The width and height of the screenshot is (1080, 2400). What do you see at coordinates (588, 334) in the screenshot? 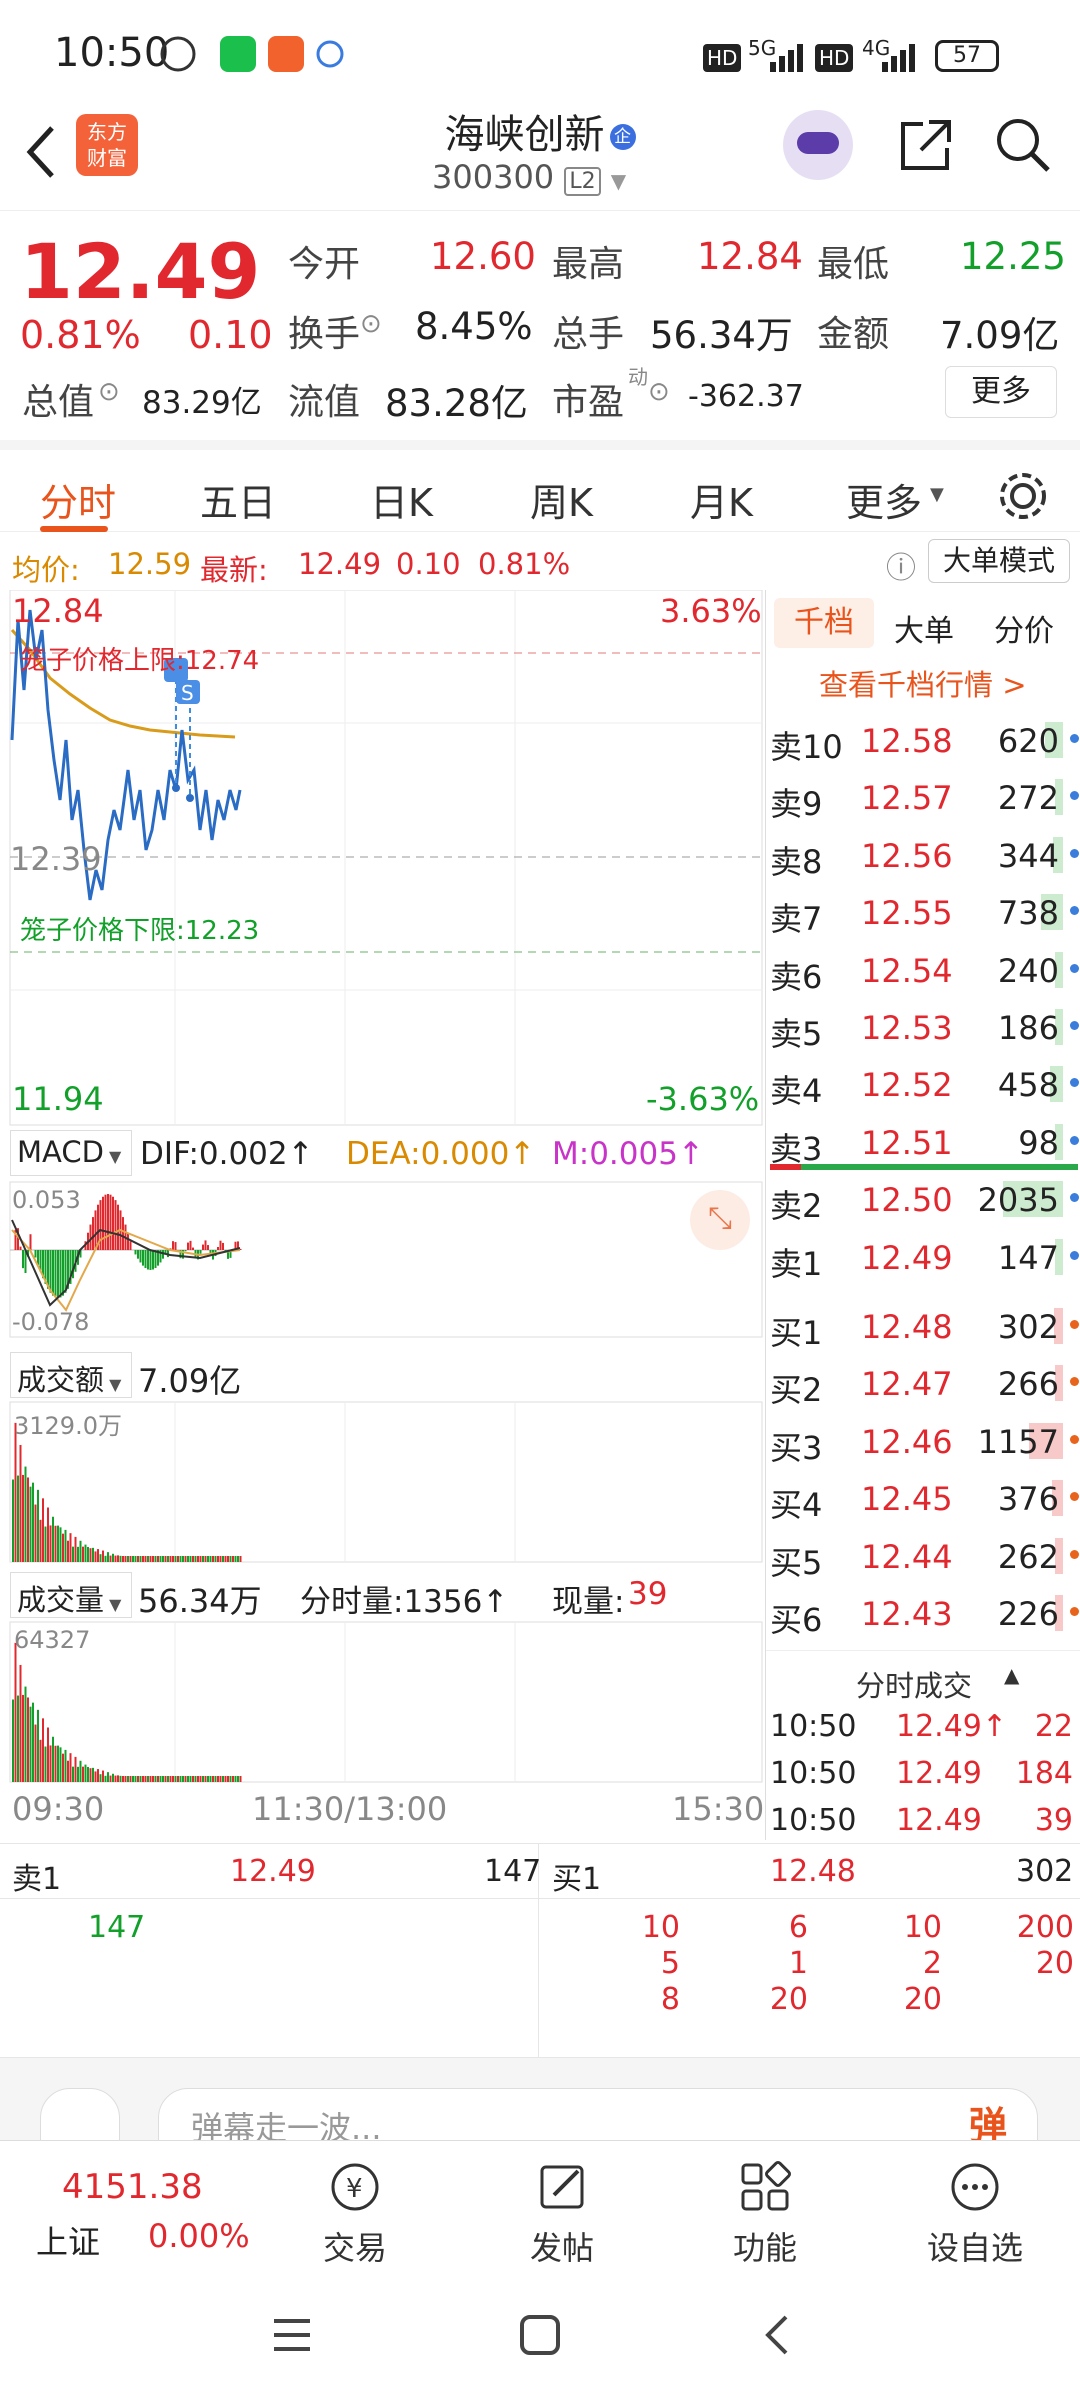
I see `volume-label: 总手` at bounding box center [588, 334].